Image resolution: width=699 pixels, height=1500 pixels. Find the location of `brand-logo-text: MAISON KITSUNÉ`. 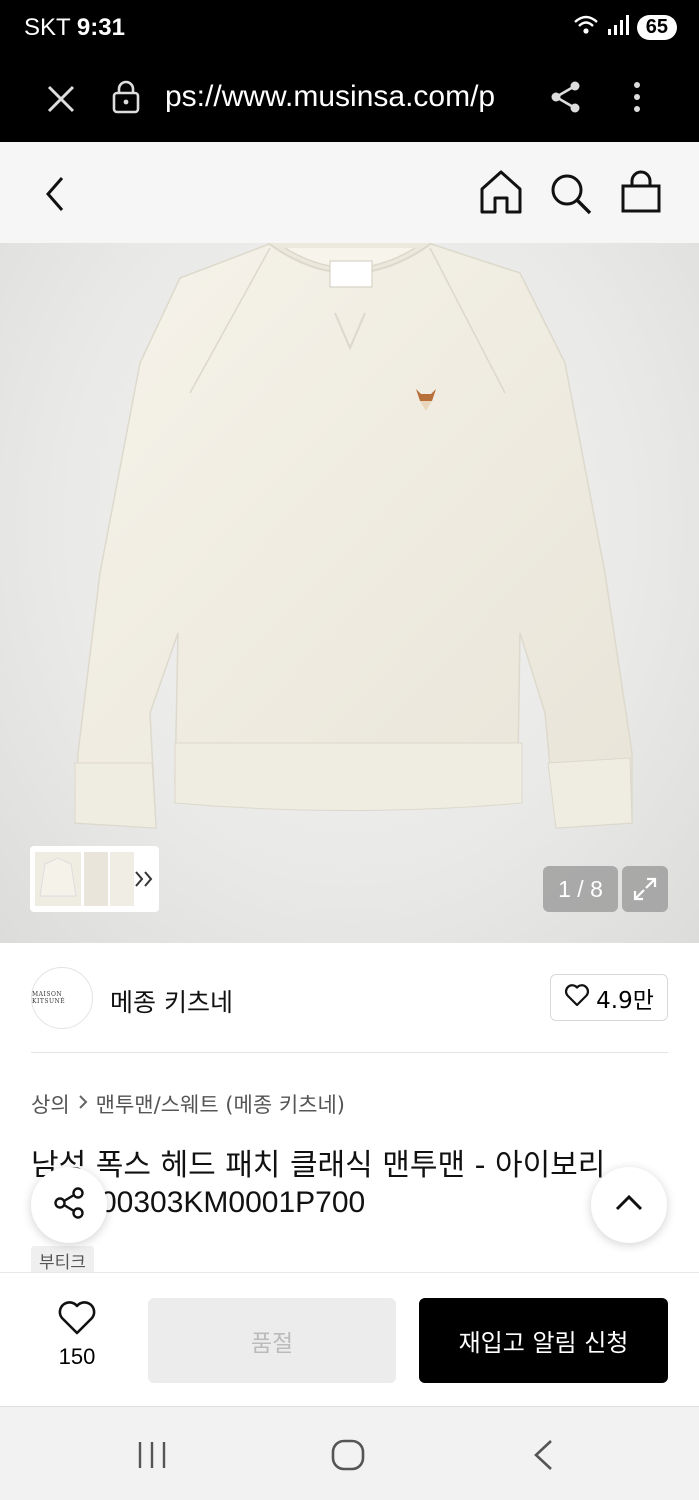

brand-logo-text: MAISON KITSUNÉ is located at coordinates (49, 998).